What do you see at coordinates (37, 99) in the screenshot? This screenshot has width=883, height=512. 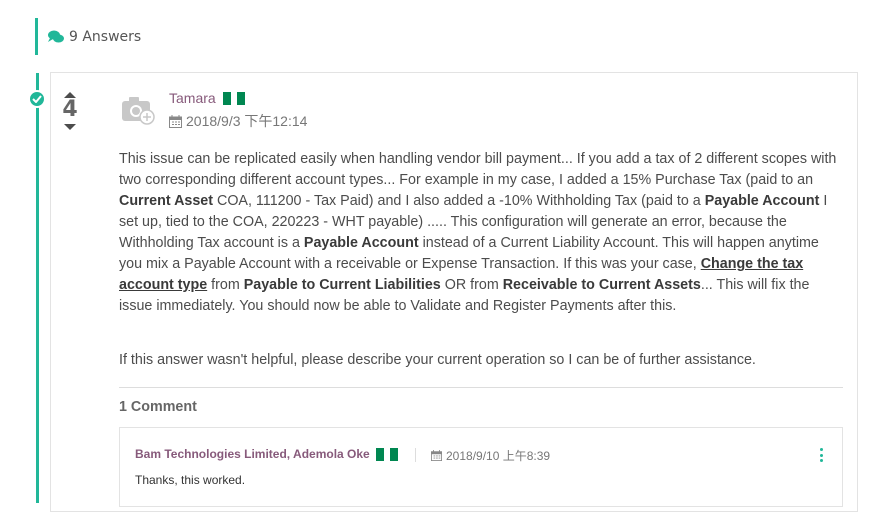 I see `accepted-answer-check-icon` at bounding box center [37, 99].